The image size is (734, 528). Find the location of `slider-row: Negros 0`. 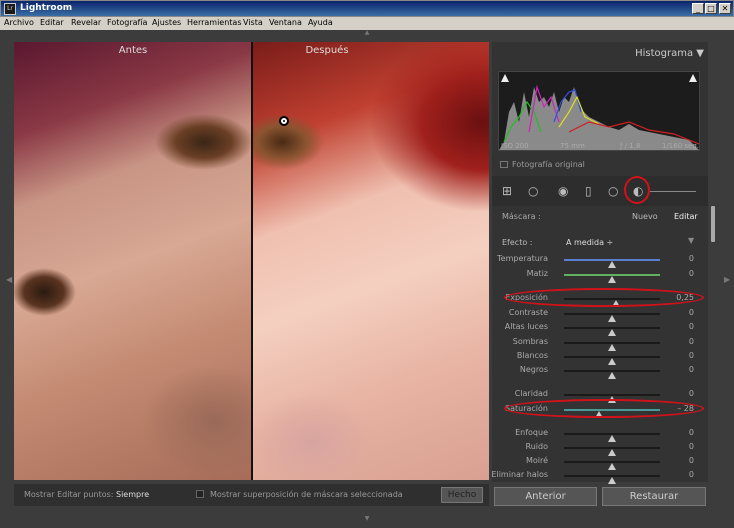

slider-row: Negros 0 is located at coordinates (600, 371).